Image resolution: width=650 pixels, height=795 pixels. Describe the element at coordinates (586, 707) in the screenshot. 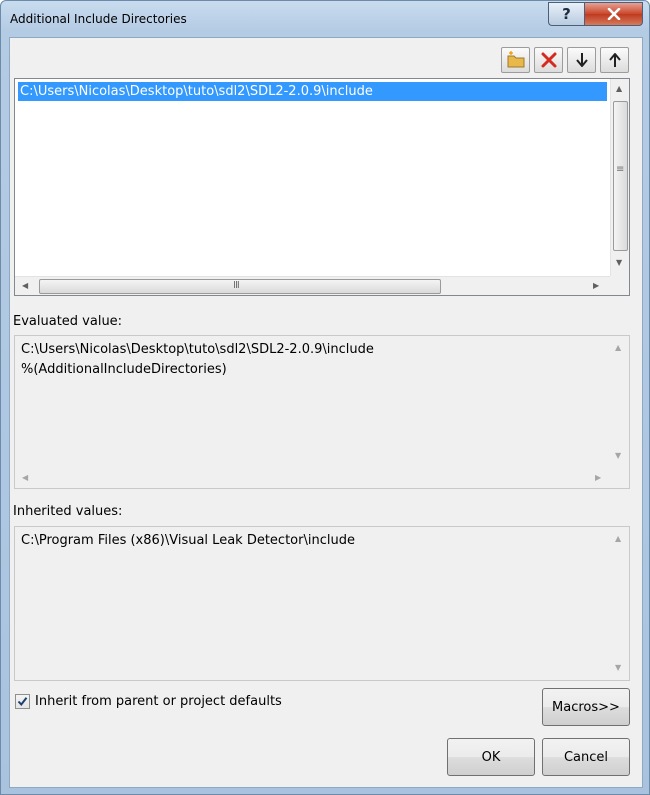

I see `macros-button: Macros>>` at that location.